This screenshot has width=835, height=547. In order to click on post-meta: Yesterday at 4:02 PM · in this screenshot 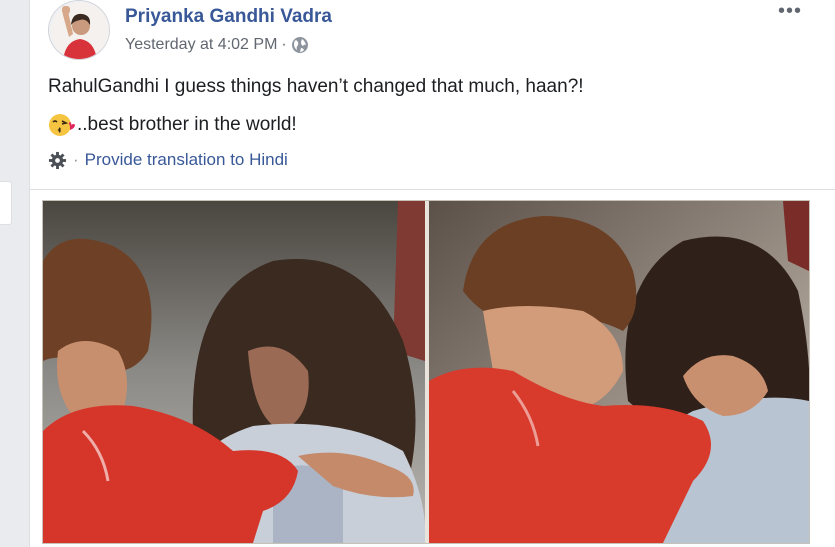, I will do `click(217, 45)`.